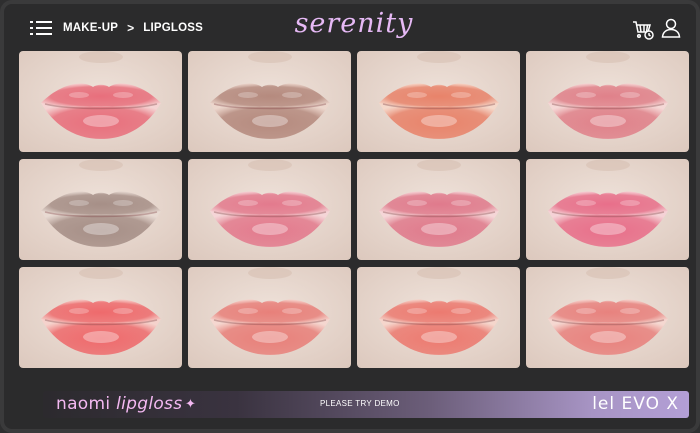 The width and height of the screenshot is (700, 433). I want to click on product-title: naomi lipgloss, so click(119, 404).